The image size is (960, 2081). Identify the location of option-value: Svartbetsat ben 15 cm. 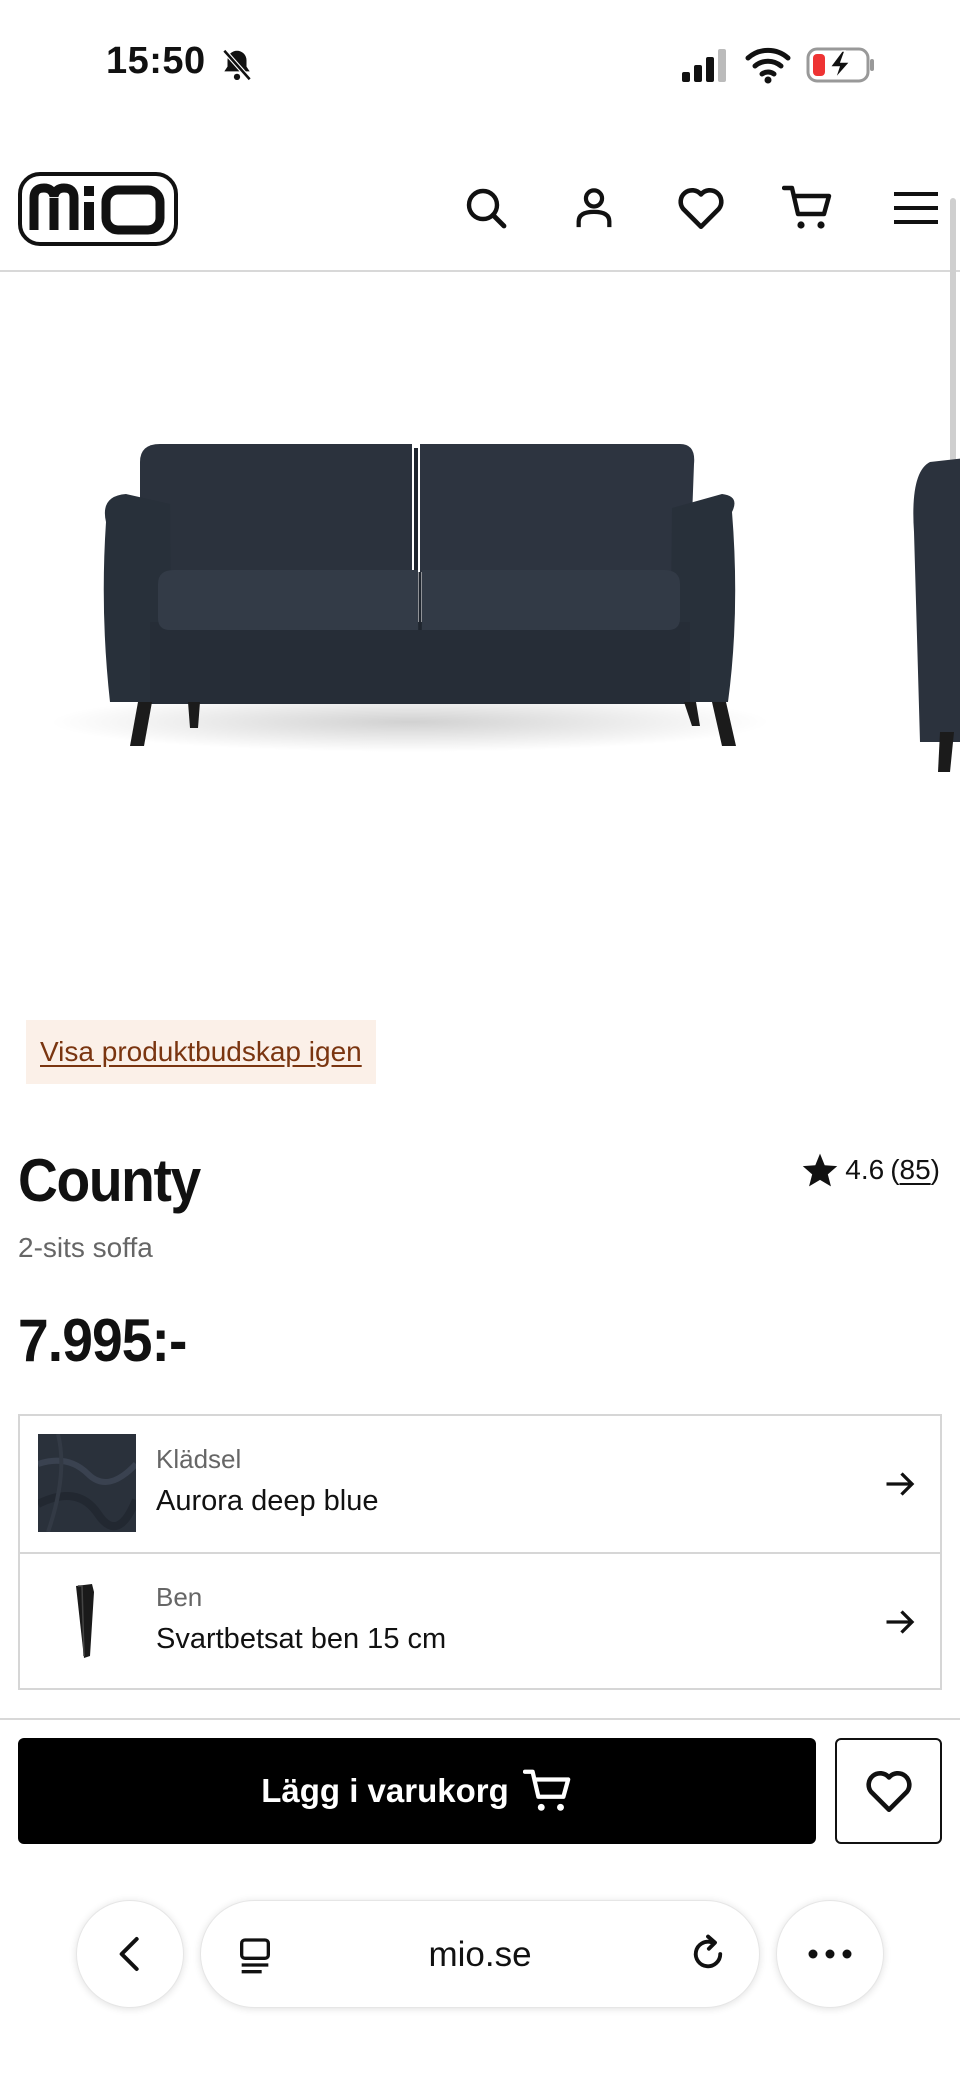
(301, 1639).